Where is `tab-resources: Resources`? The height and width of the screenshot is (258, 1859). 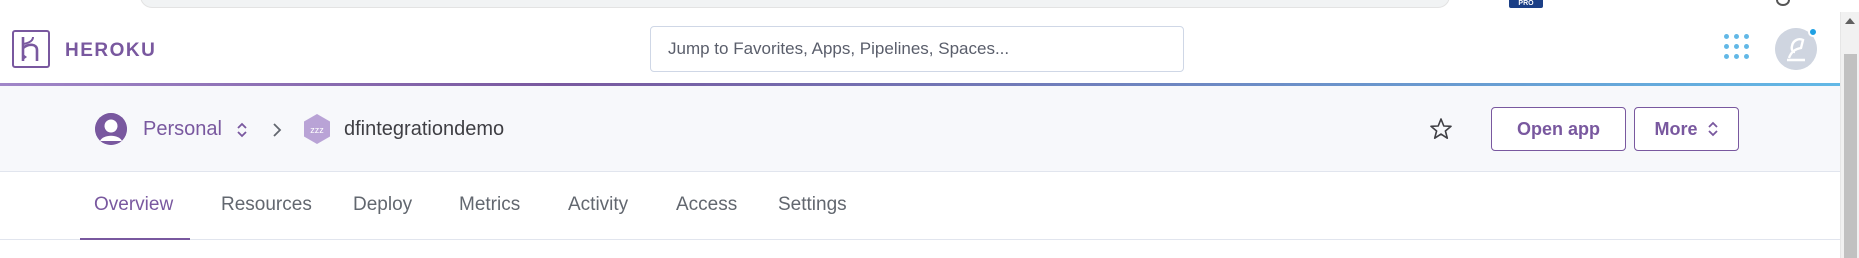 tab-resources: Resources is located at coordinates (266, 205).